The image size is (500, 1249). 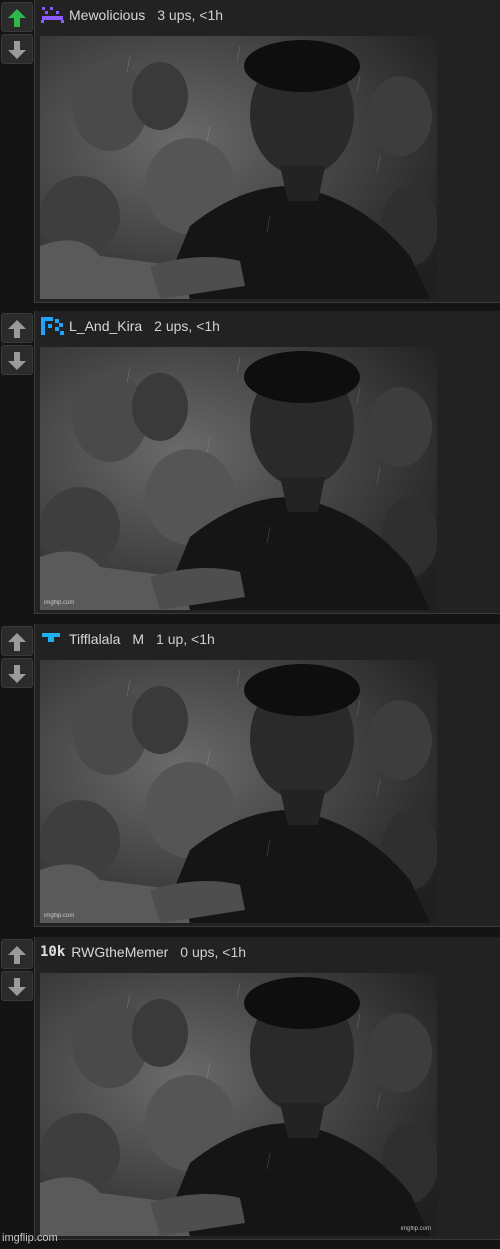 What do you see at coordinates (119, 952) in the screenshot?
I see `username-link: RWGtheMemer` at bounding box center [119, 952].